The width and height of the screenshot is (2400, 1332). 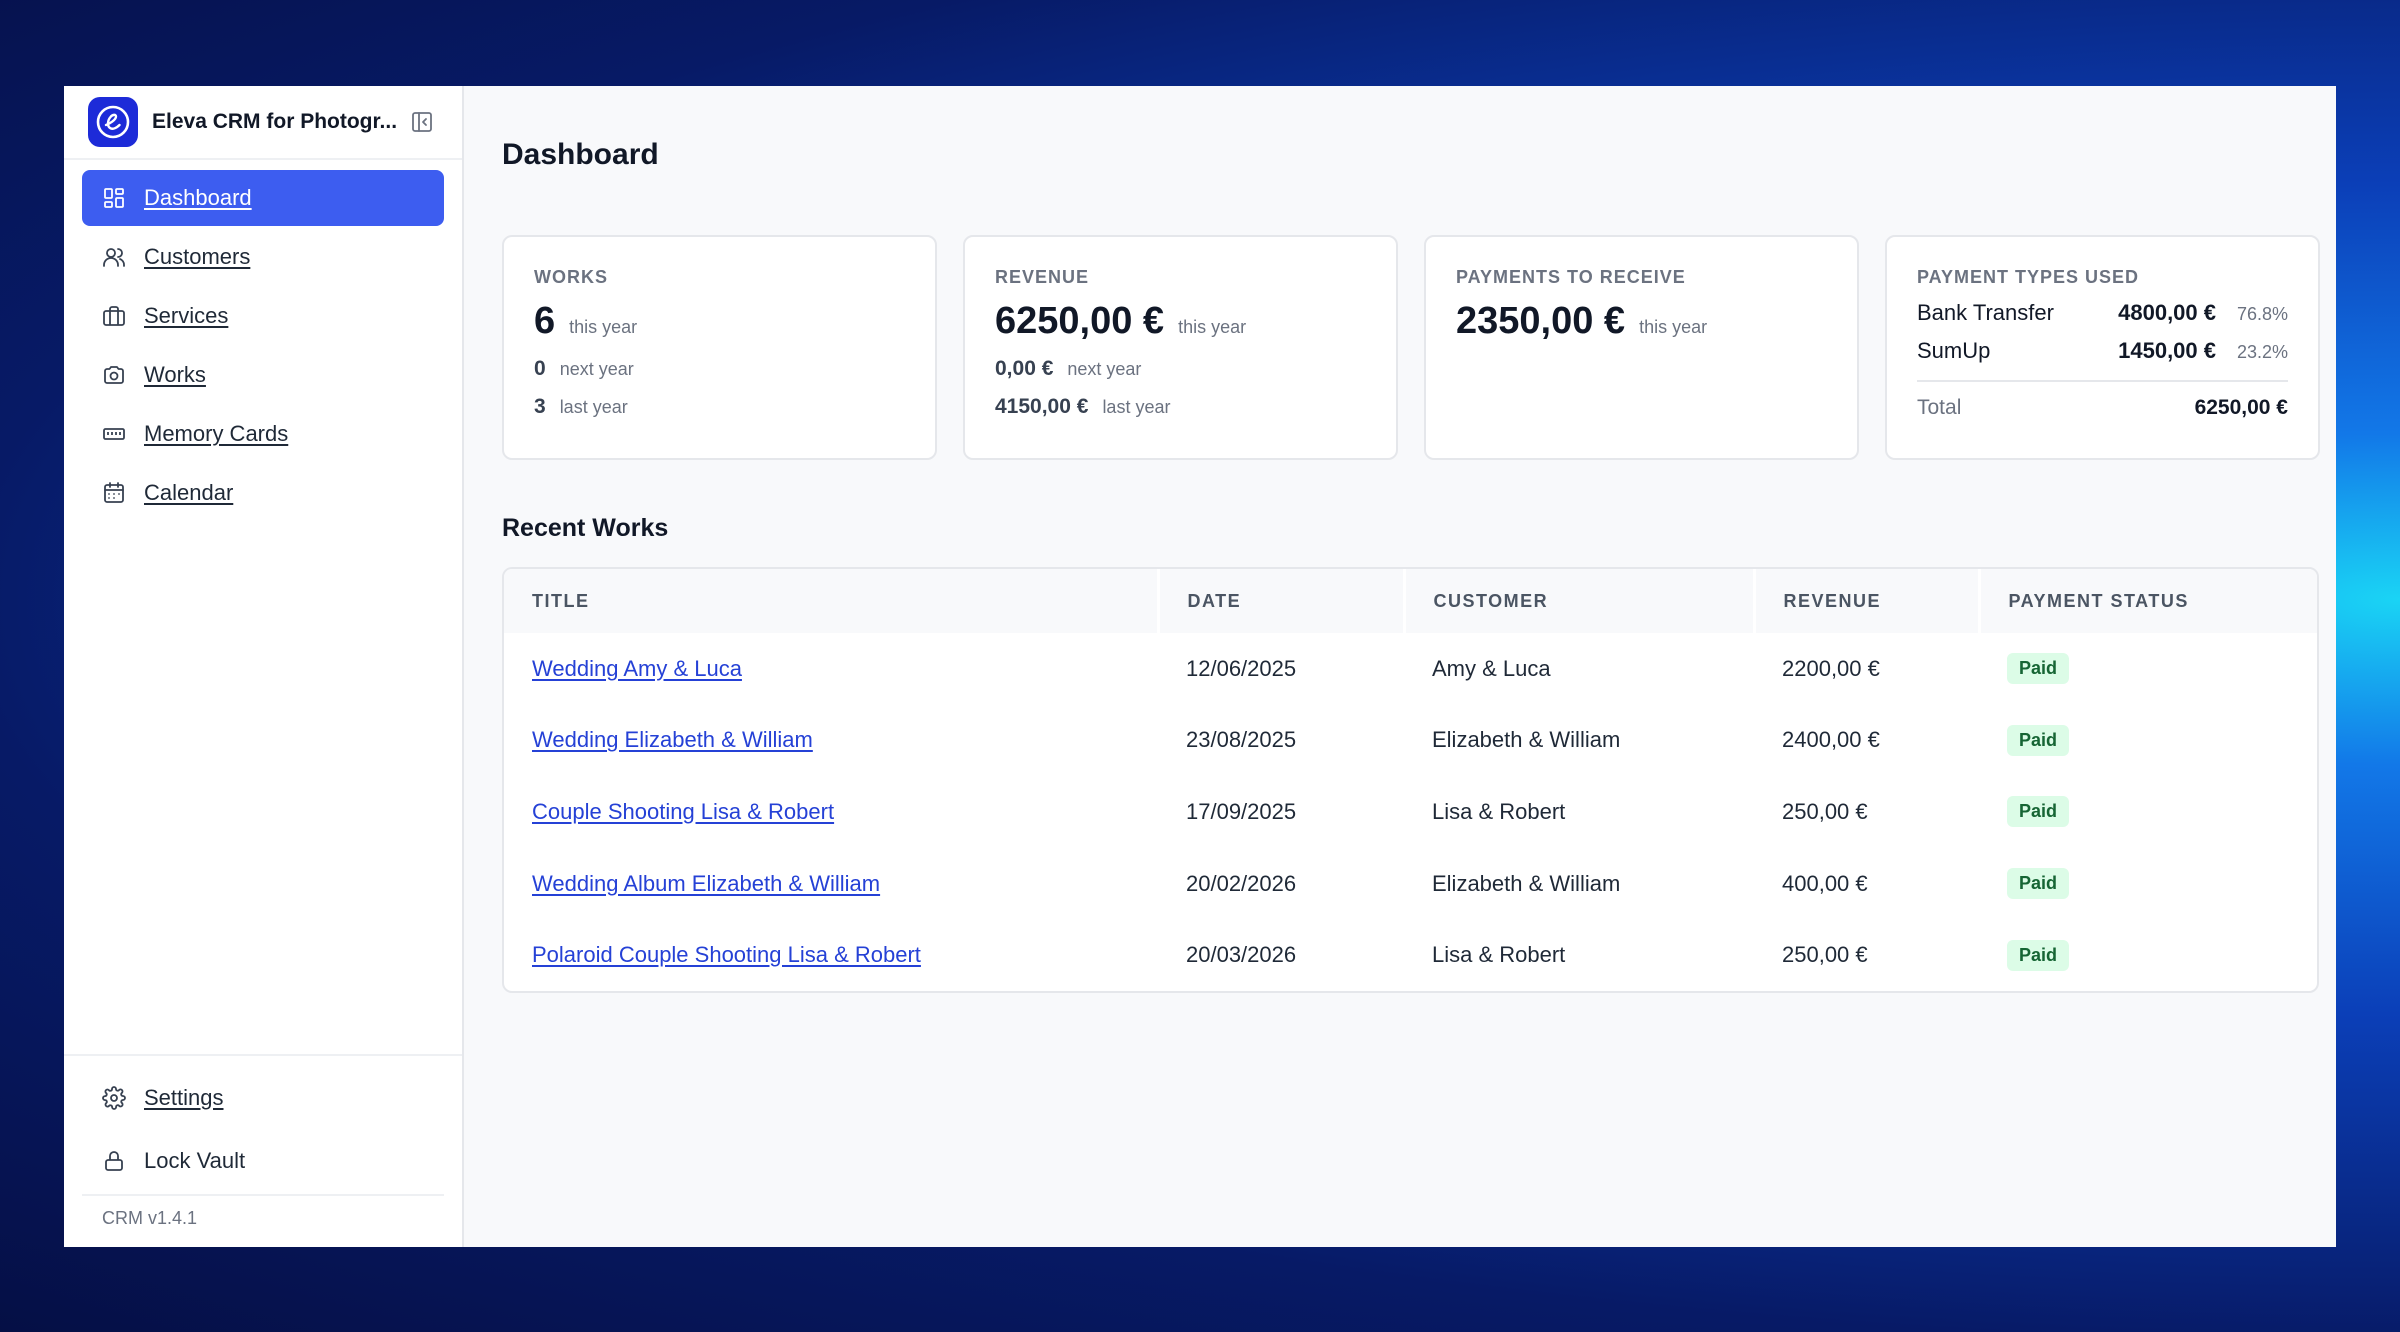 I want to click on card-label: PAYMENTS TO RECEIVE, so click(x=1571, y=277).